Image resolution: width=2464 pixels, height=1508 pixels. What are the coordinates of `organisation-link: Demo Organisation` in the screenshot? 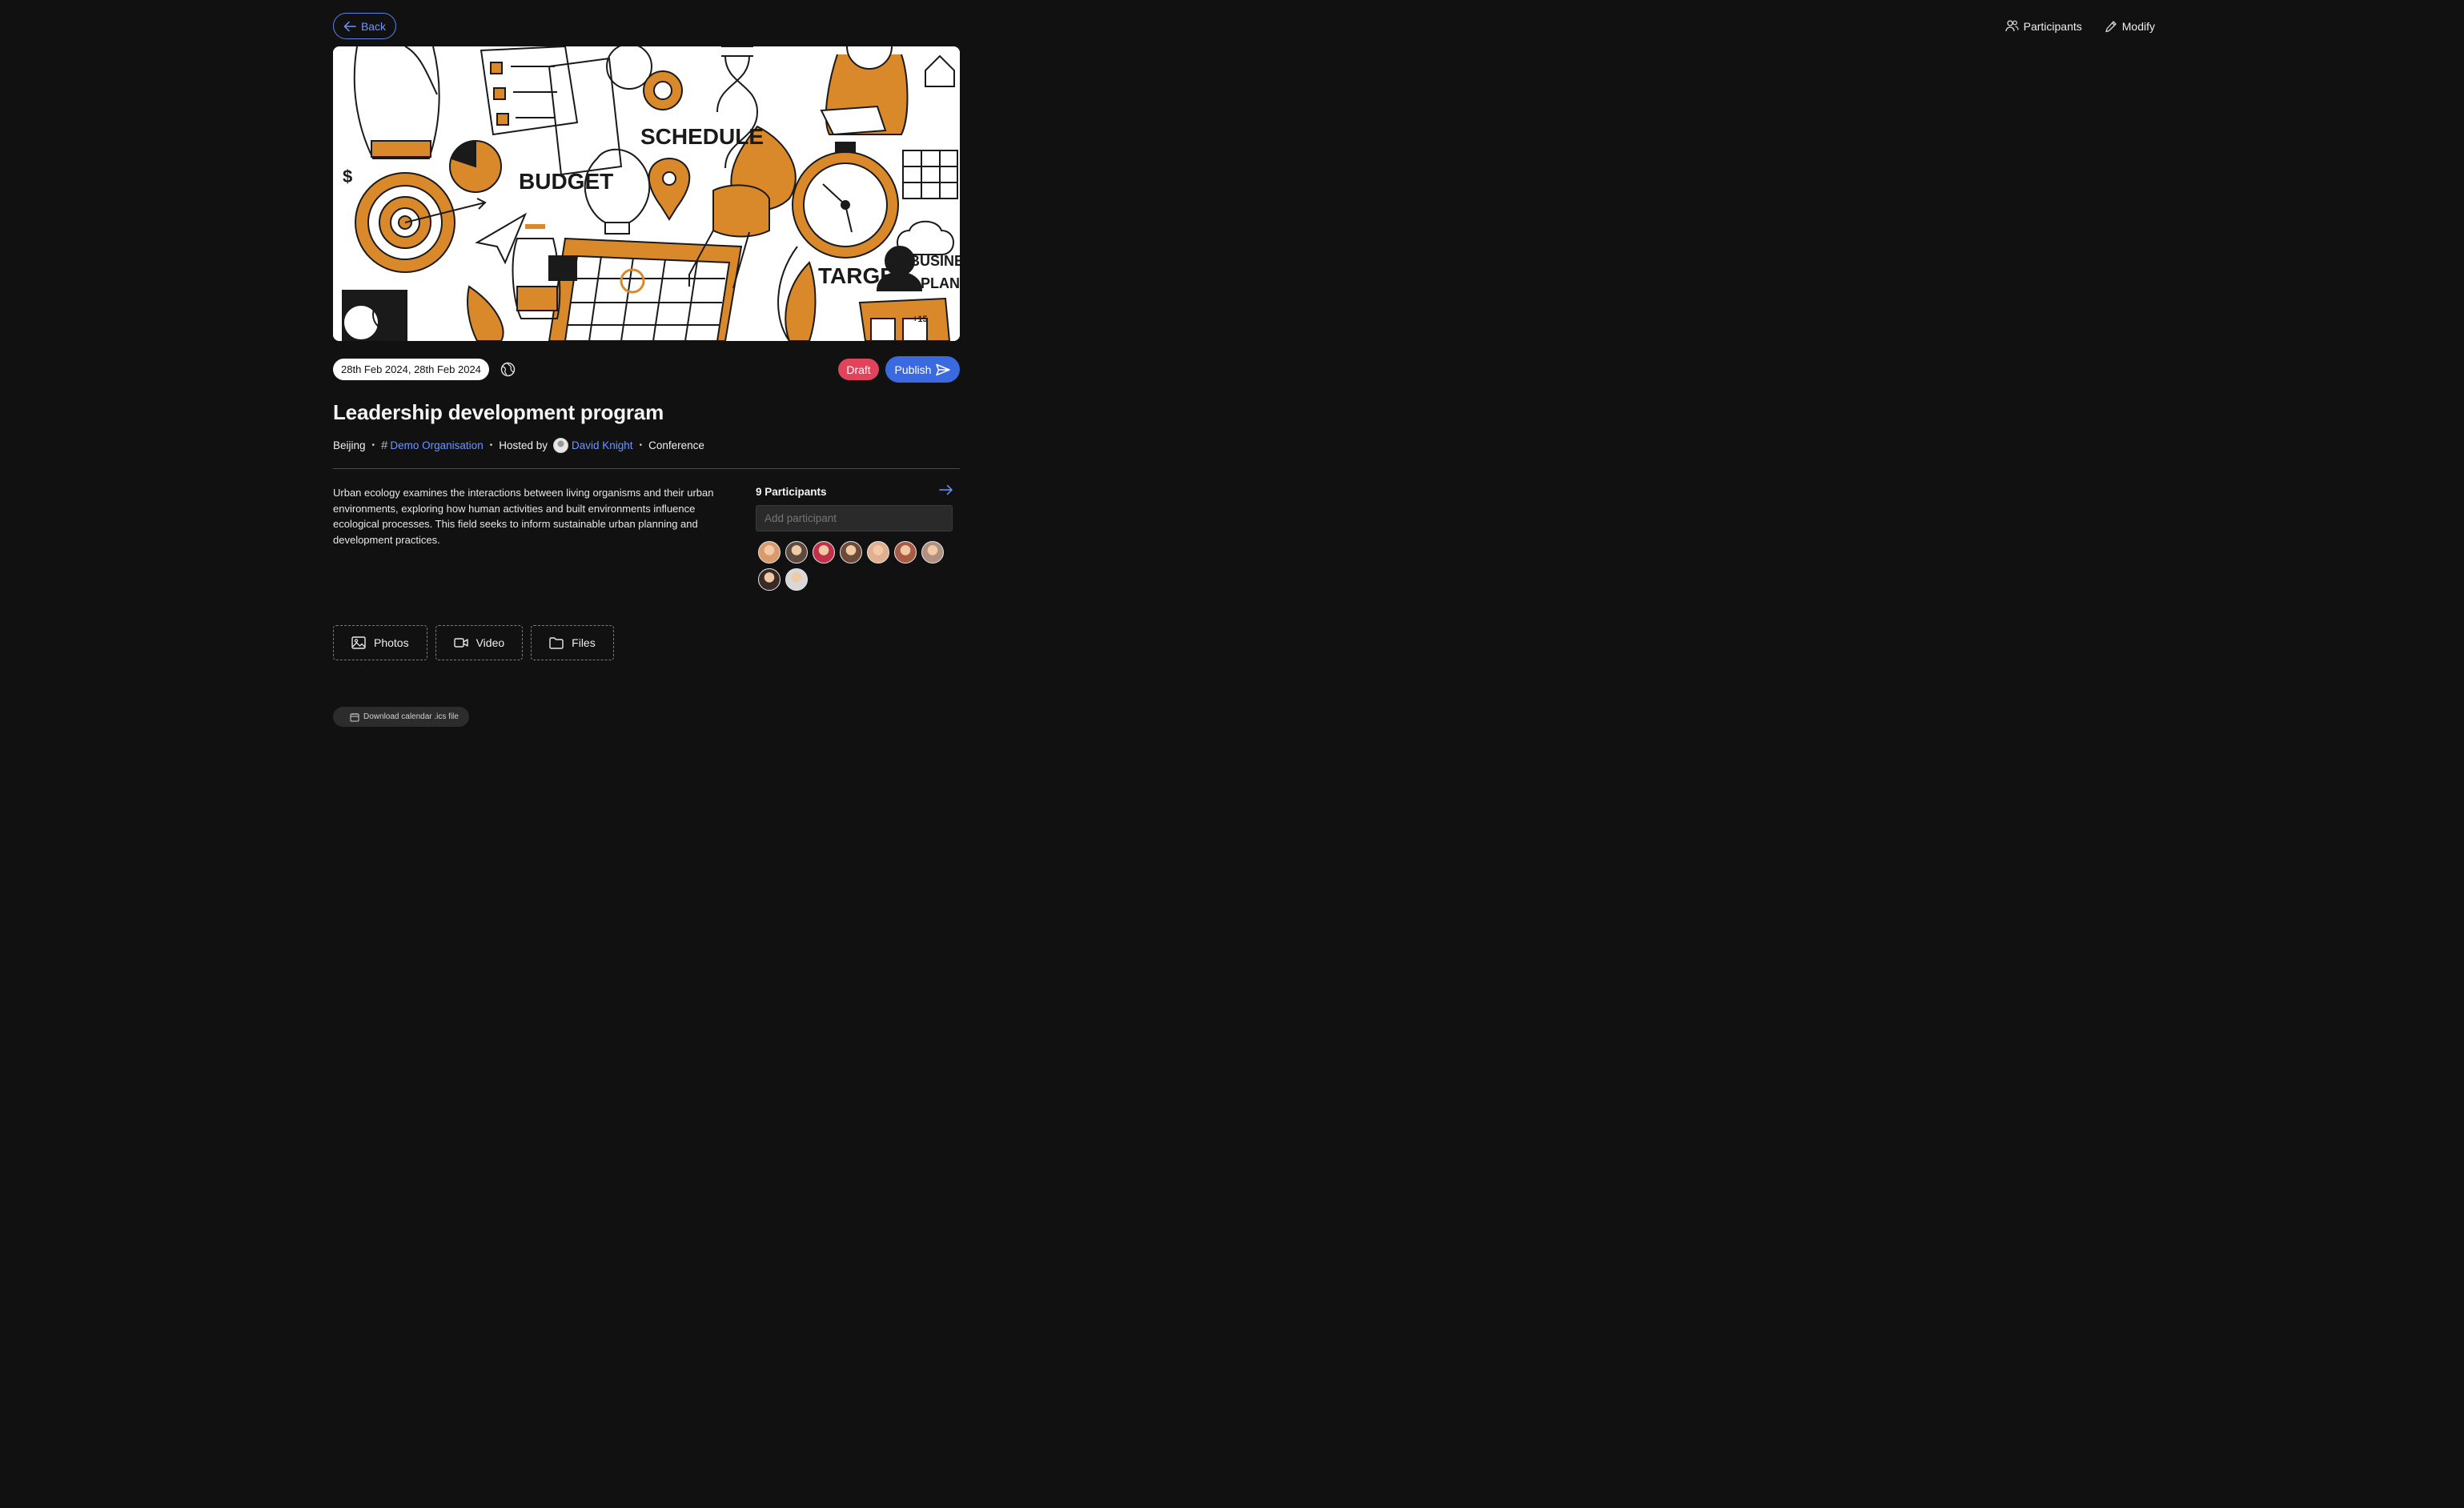 It's located at (436, 445).